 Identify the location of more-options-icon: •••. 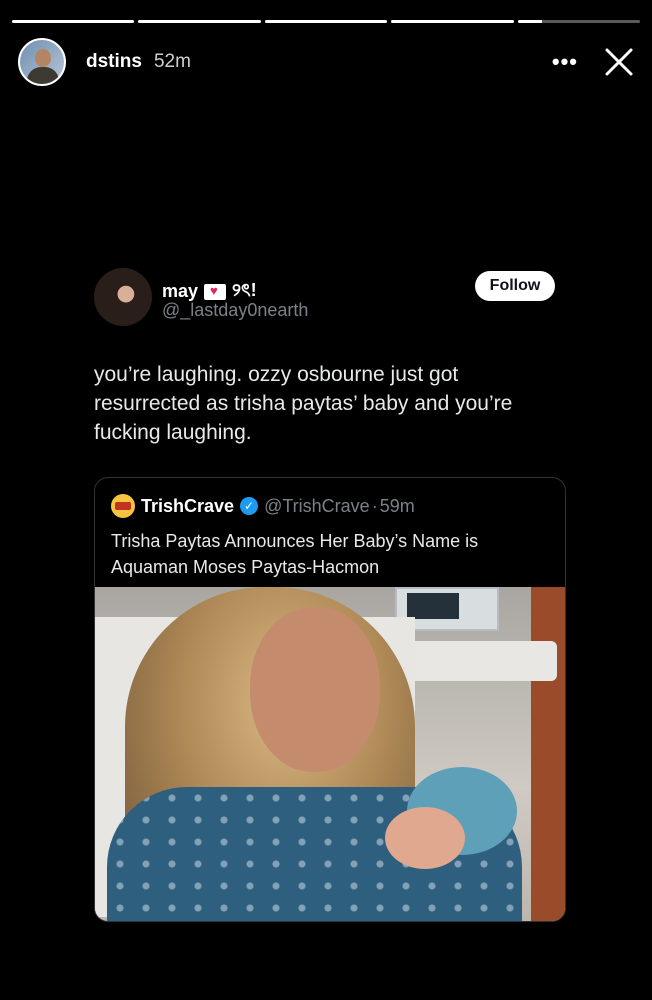
(565, 62).